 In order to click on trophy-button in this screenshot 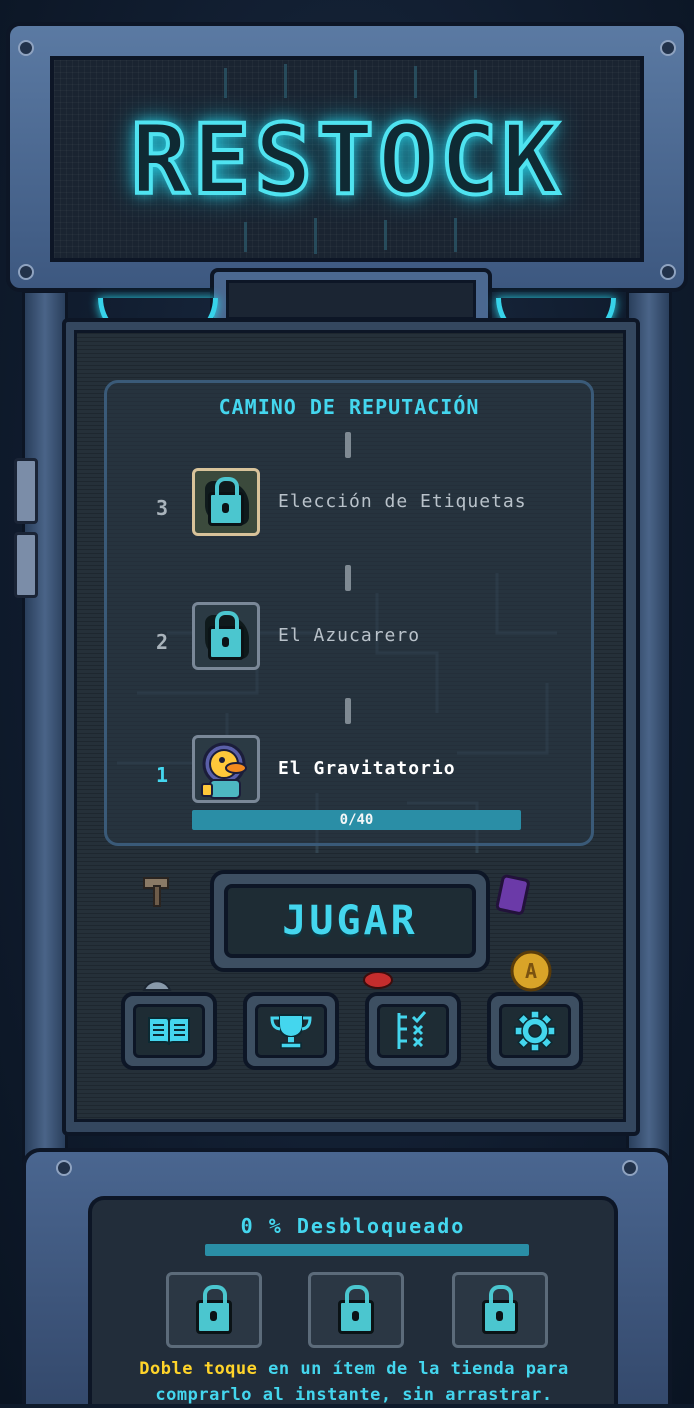, I will do `click(291, 1031)`.